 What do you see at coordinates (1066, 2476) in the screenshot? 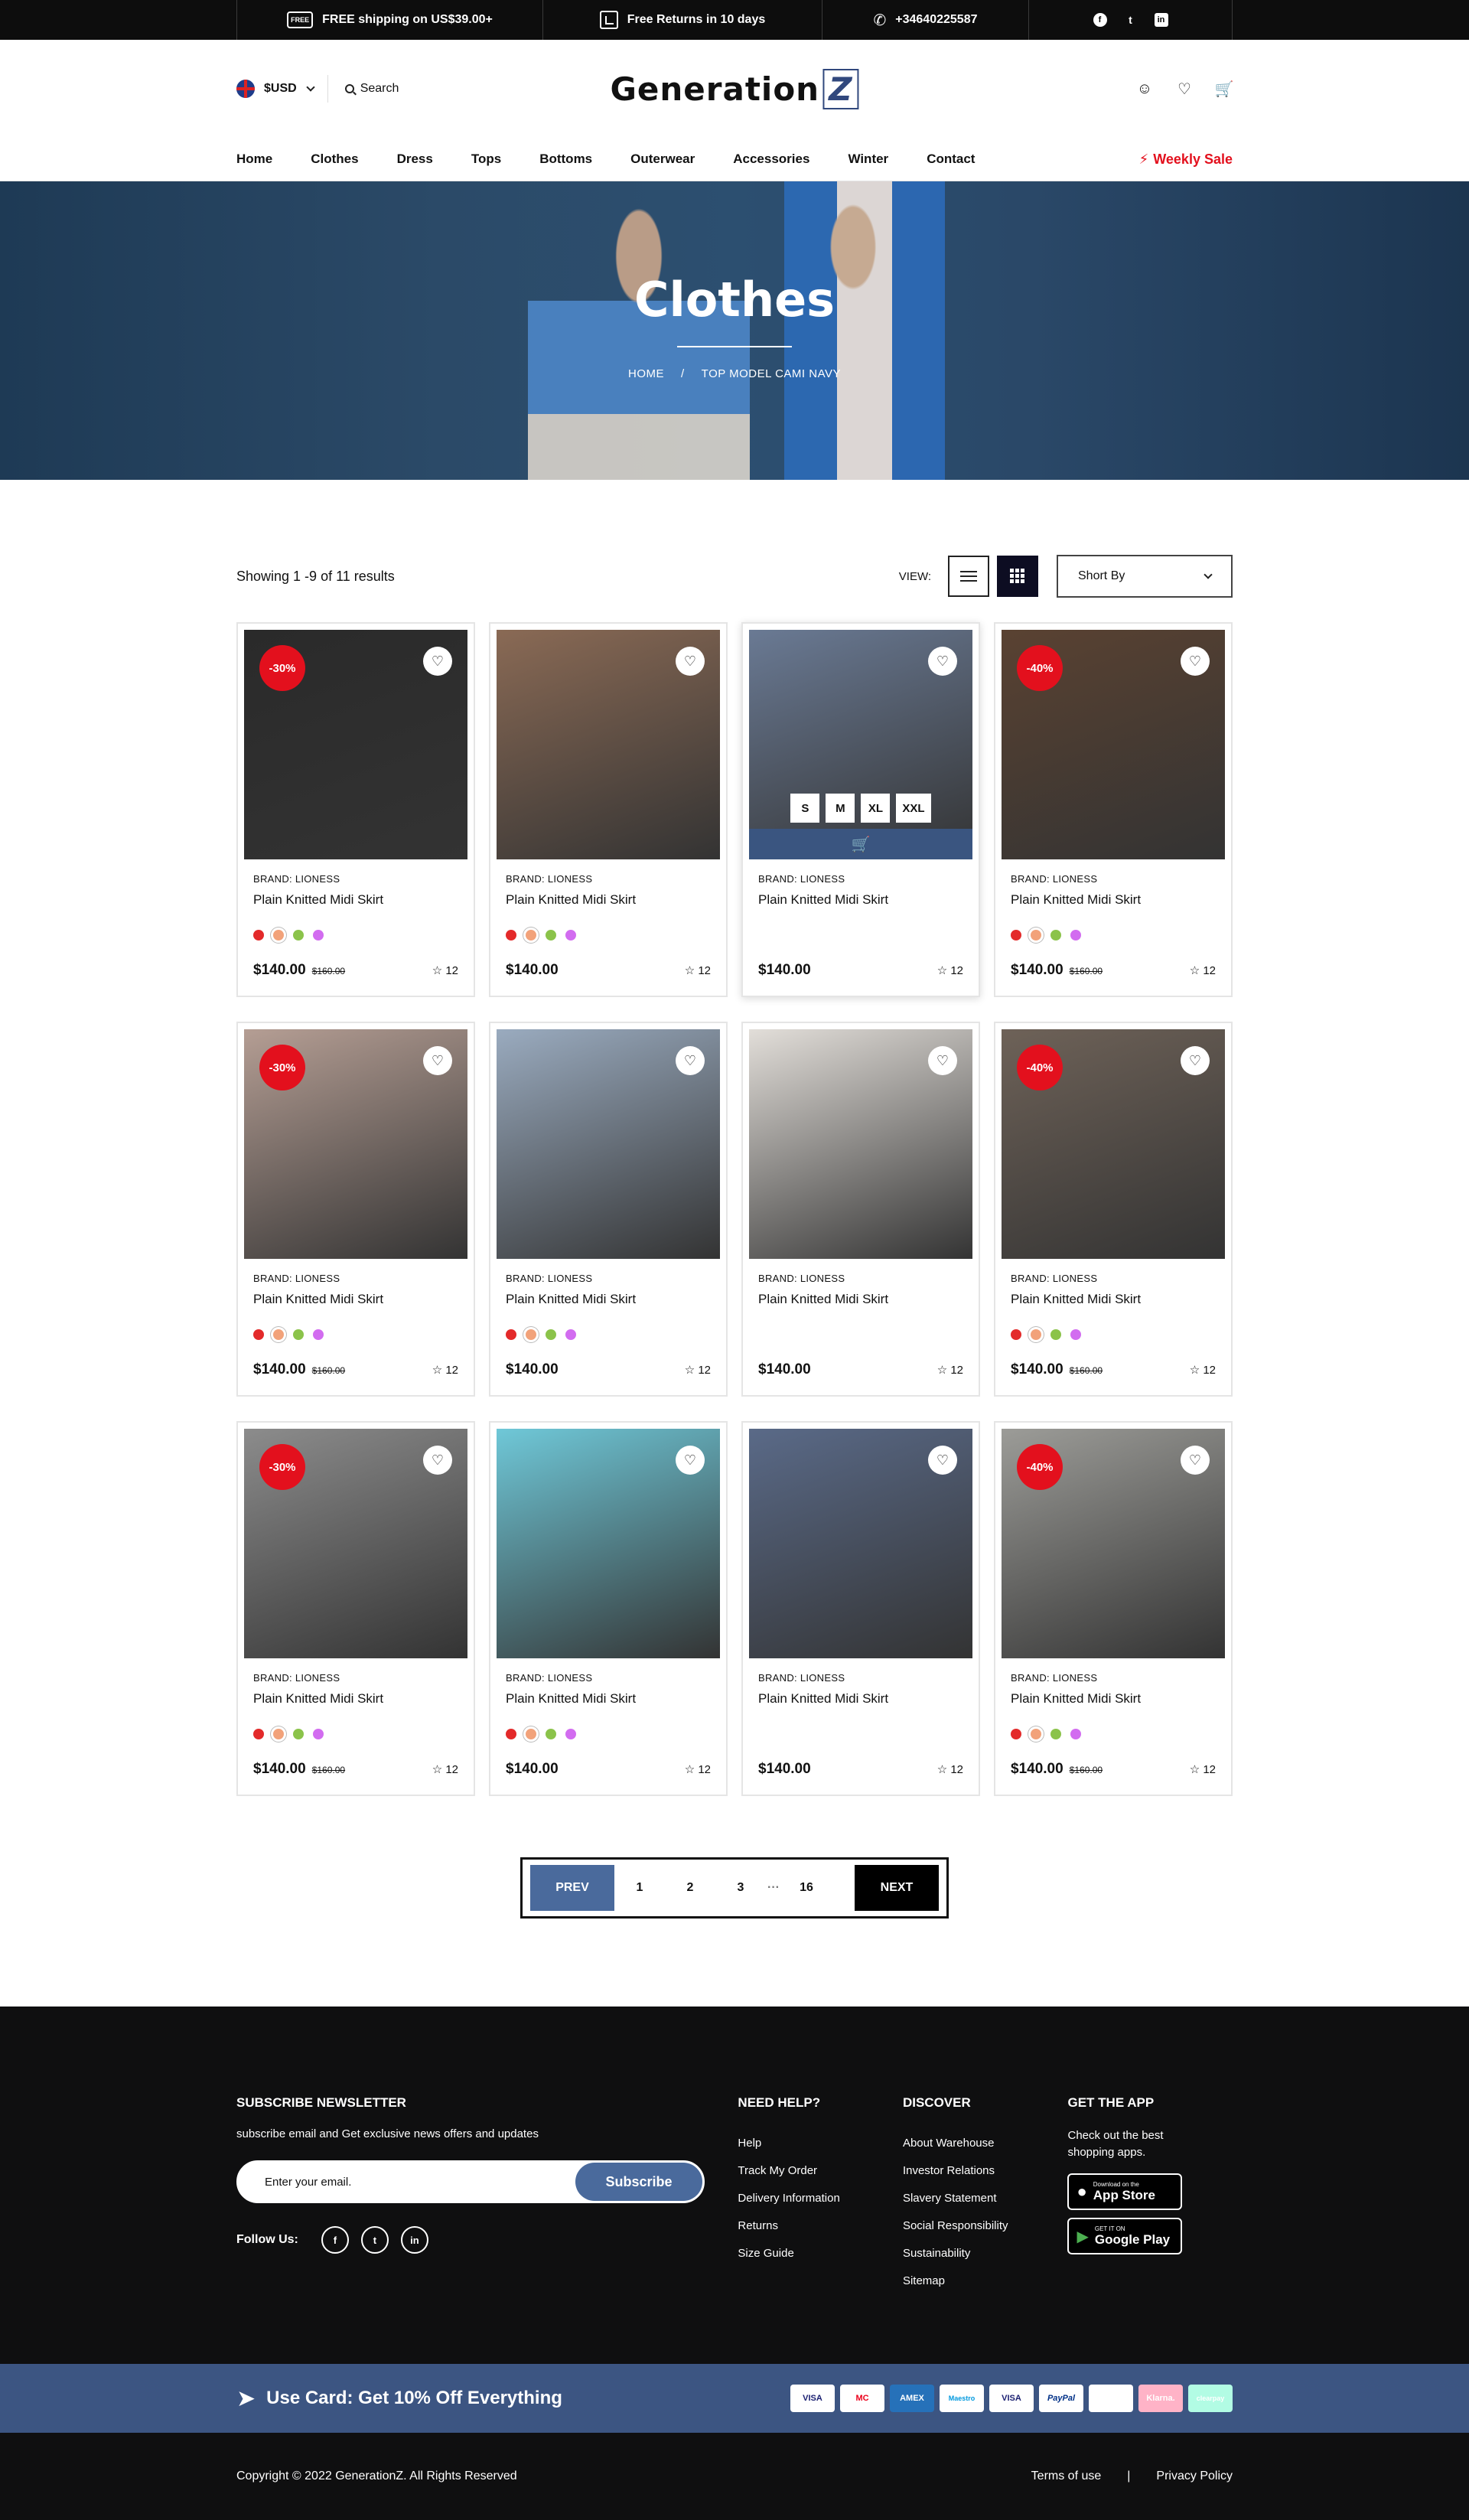
I see `terms-link: Terms of use` at bounding box center [1066, 2476].